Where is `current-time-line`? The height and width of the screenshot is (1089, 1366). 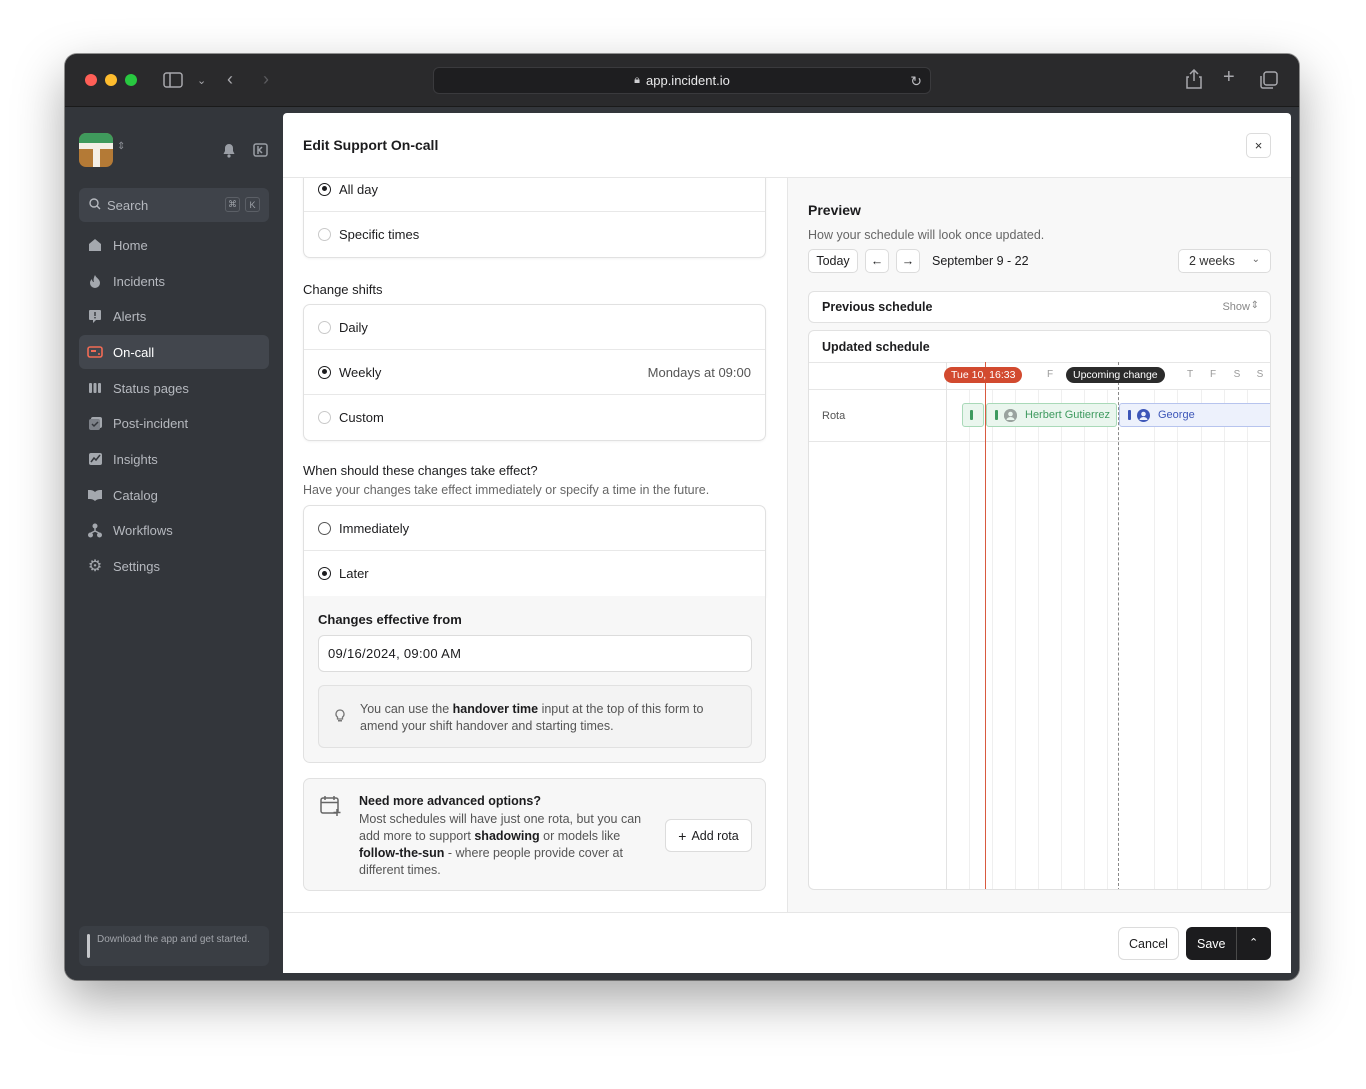 current-time-line is located at coordinates (985, 625).